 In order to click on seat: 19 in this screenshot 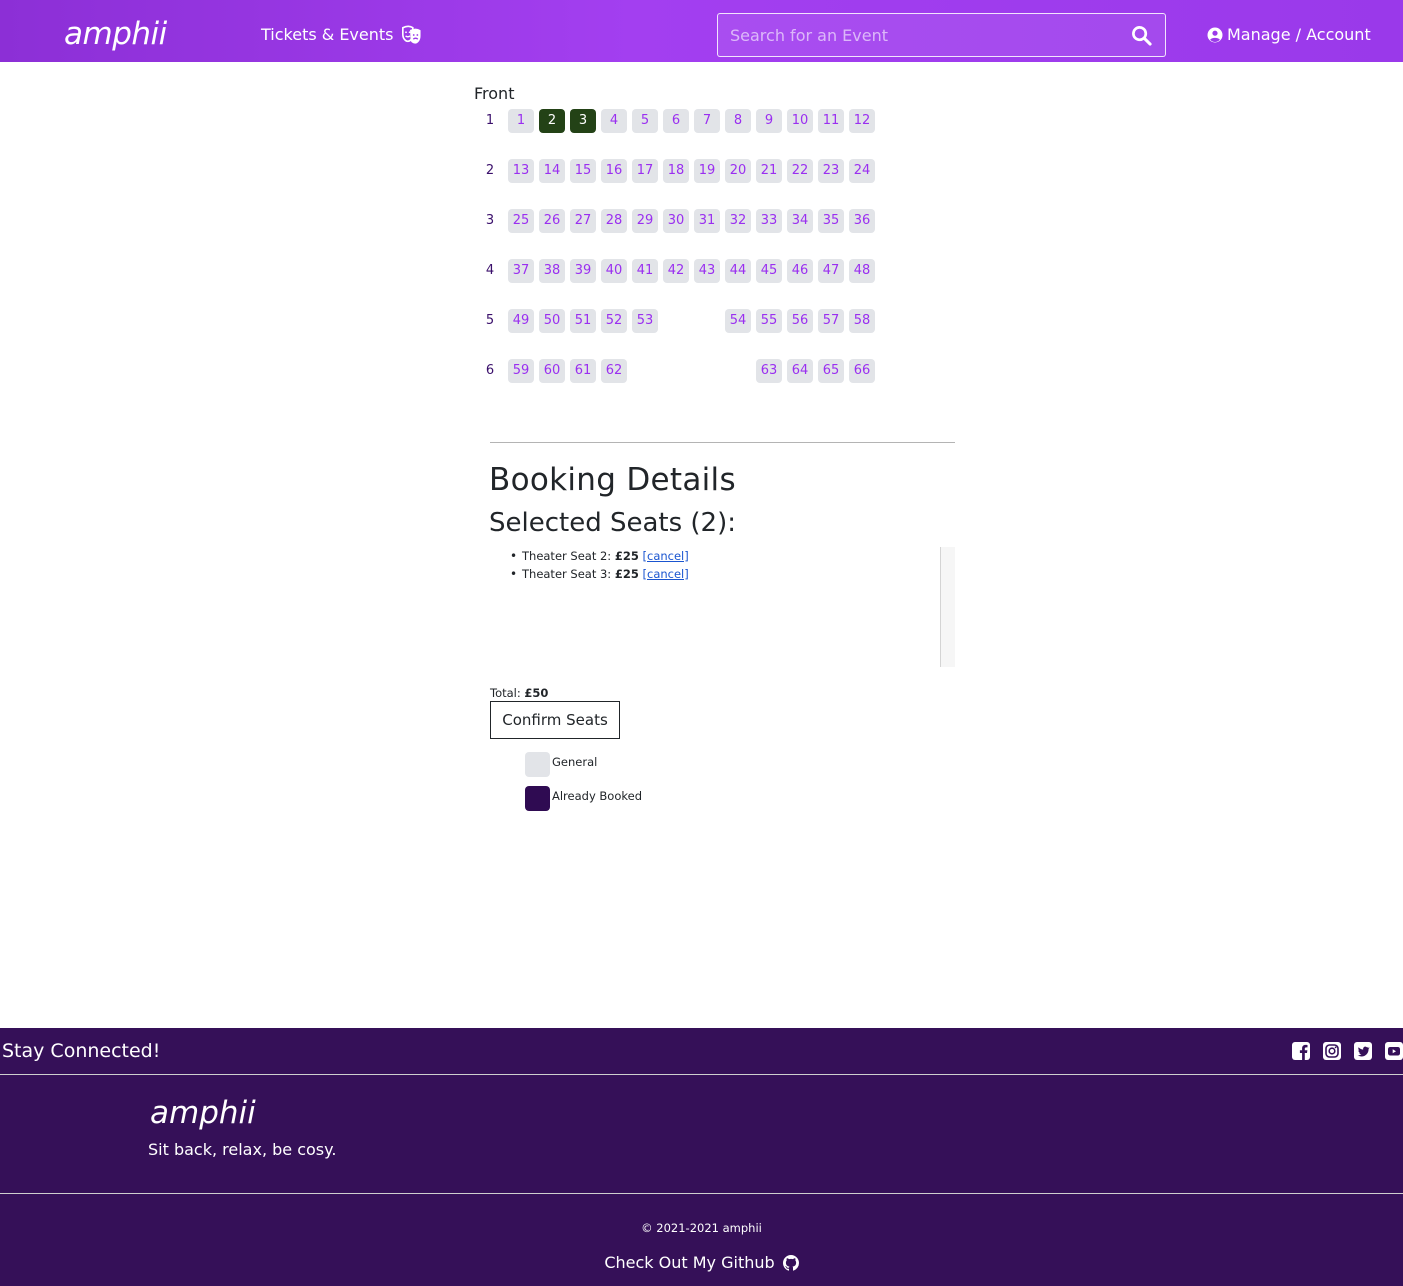, I will do `click(707, 171)`.